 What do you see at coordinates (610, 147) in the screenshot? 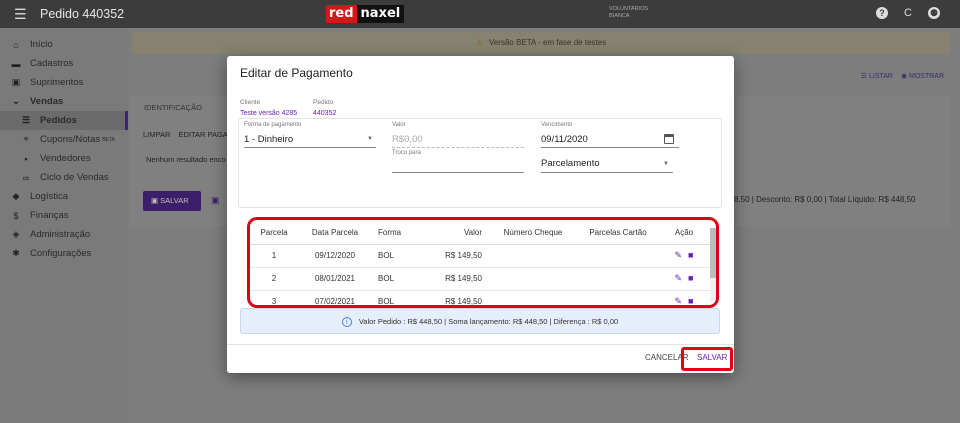
I see `vencimento-underline` at bounding box center [610, 147].